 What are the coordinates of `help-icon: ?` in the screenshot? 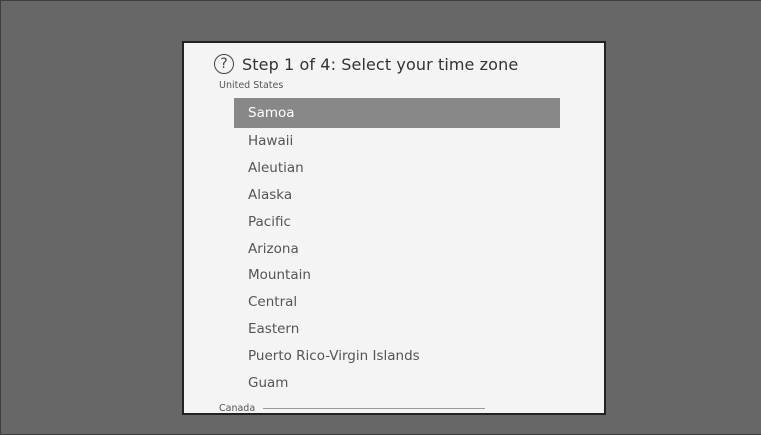 It's located at (224, 64).